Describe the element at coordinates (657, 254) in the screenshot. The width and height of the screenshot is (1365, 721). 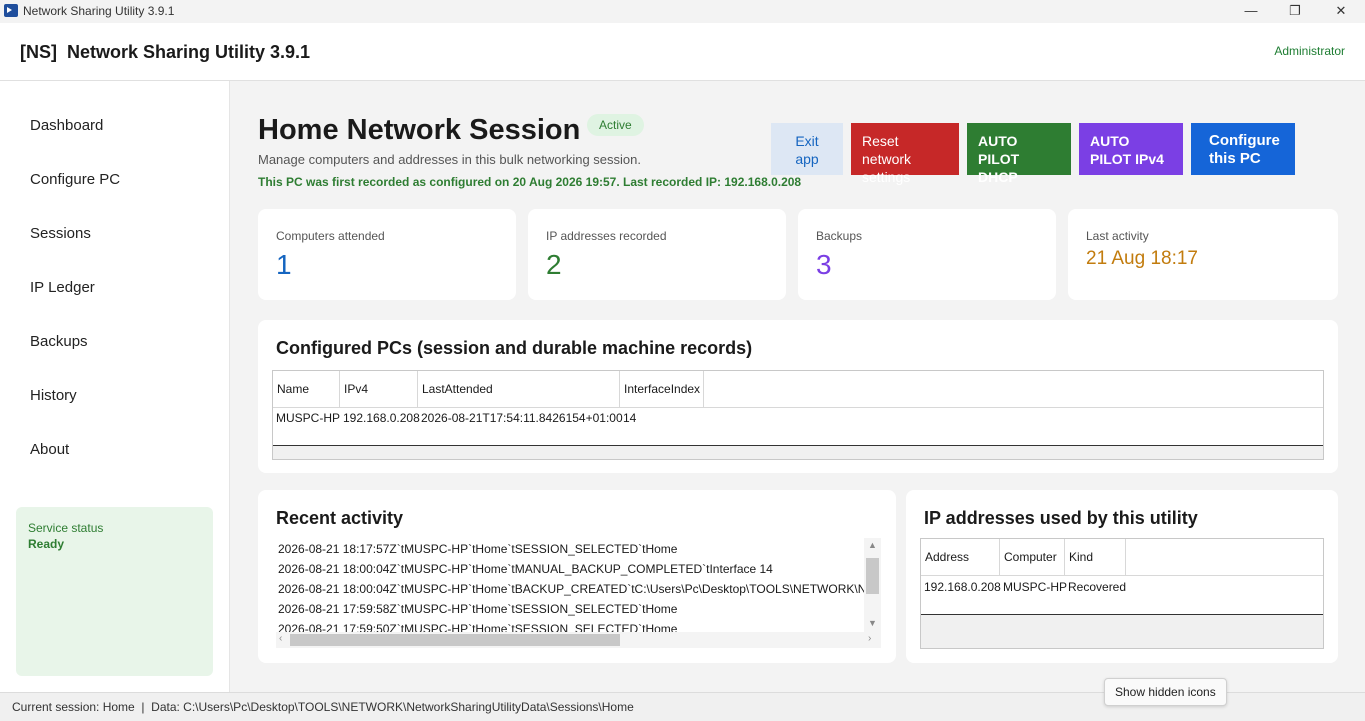
I see `stat-card-ip-addresses: IP addresses recorded 2` at that location.